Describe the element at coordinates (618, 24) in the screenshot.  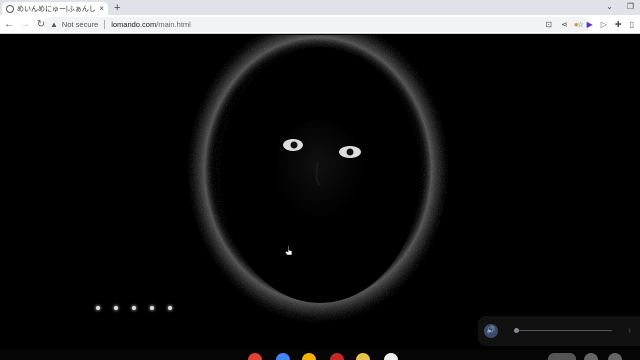
I see `puzzle-icon: ✚` at that location.